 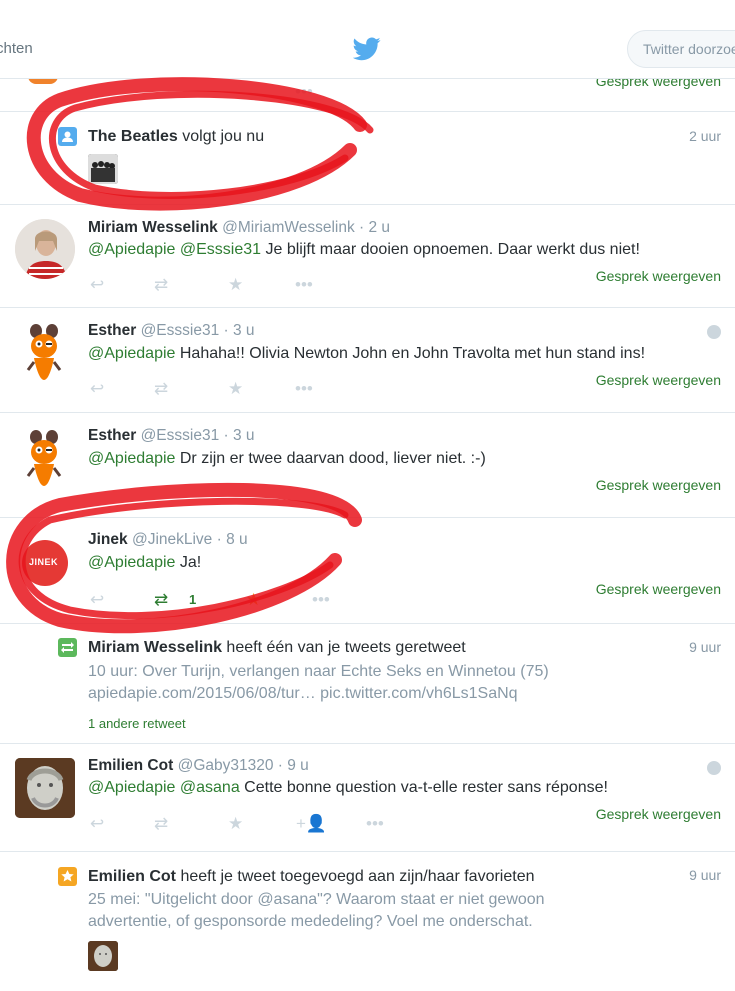 I want to click on twitter-bird-icon, so click(x=367, y=49).